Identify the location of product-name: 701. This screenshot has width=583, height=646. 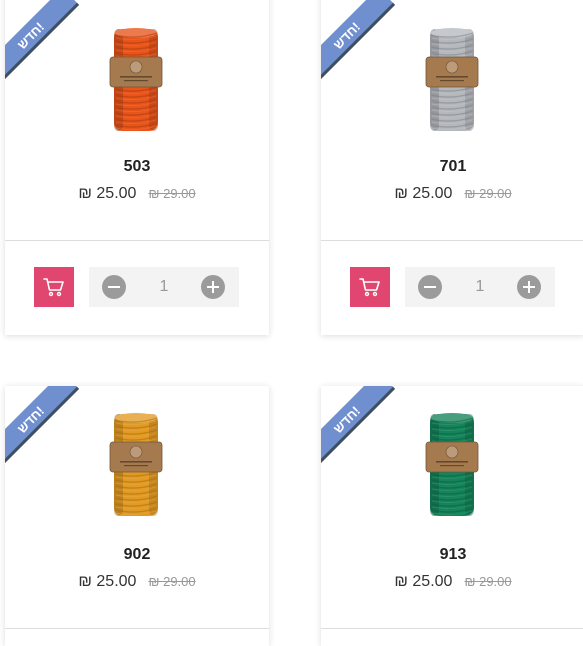
(452, 167).